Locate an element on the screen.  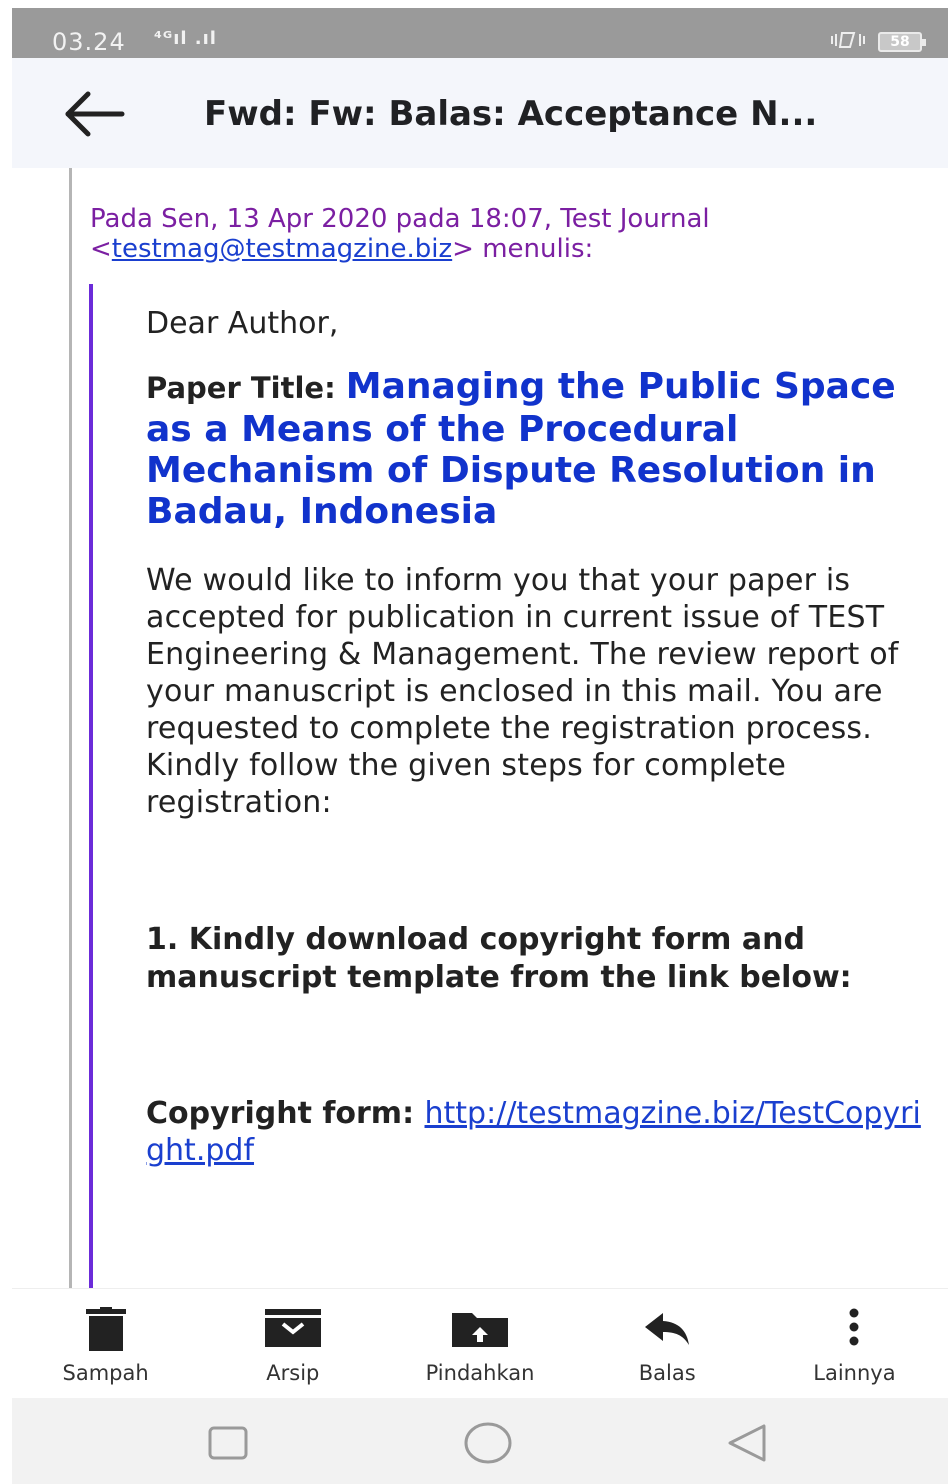
back-nav-button is located at coordinates (746, 1443).